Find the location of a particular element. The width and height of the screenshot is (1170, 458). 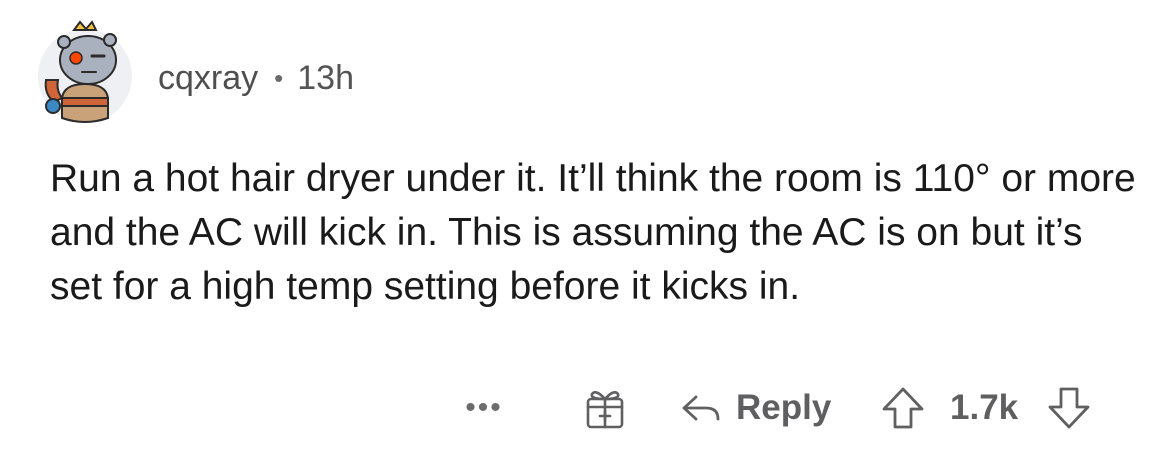

downvote-button is located at coordinates (1069, 408).